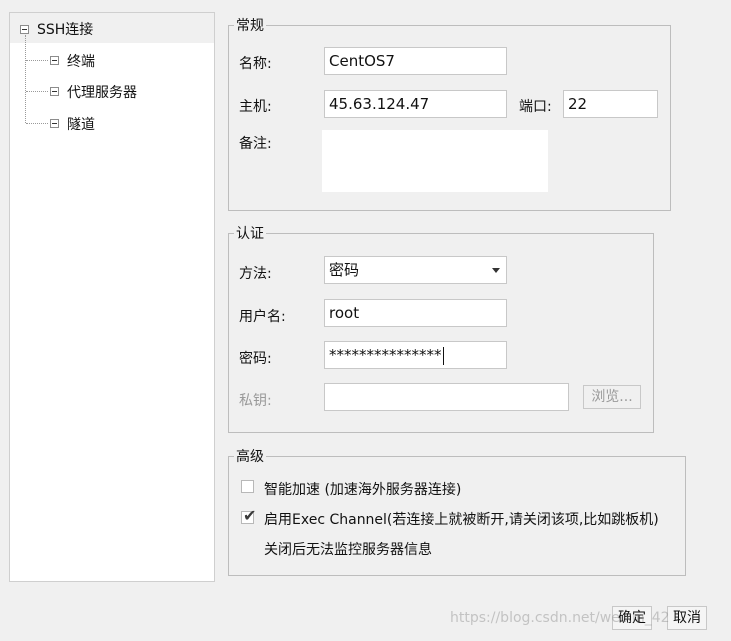 The width and height of the screenshot is (731, 641). I want to click on exec-channel-checkbox: ✔, so click(249, 515).